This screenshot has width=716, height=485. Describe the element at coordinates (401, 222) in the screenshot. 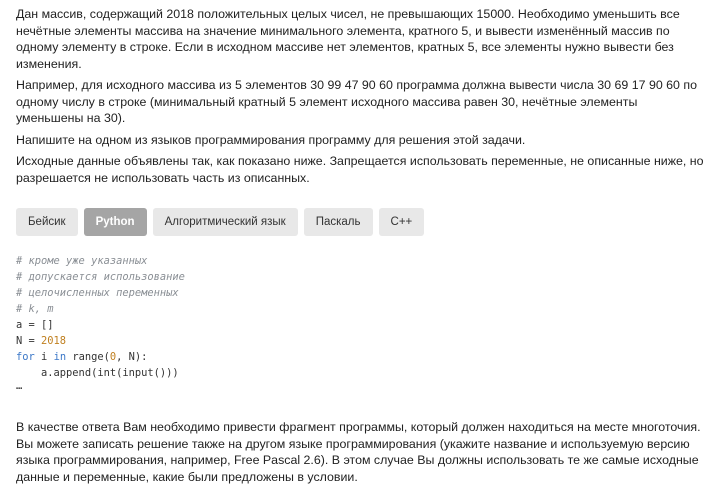

I see `tab-cpp: C++` at that location.